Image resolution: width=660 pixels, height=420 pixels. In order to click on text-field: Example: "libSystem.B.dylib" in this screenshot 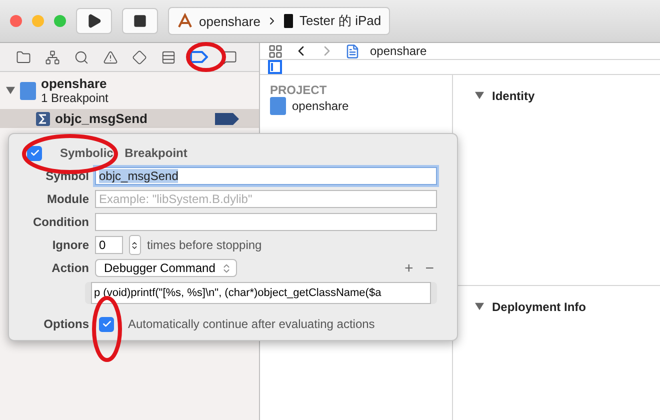, I will do `click(266, 199)`.